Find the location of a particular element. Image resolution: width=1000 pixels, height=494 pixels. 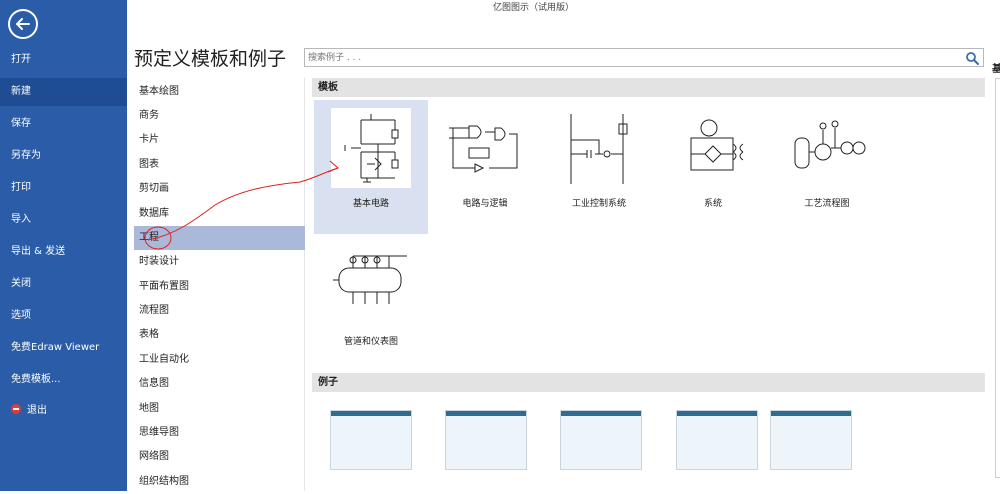

sidebar-item-save-as: 另存为 is located at coordinates (63, 156).